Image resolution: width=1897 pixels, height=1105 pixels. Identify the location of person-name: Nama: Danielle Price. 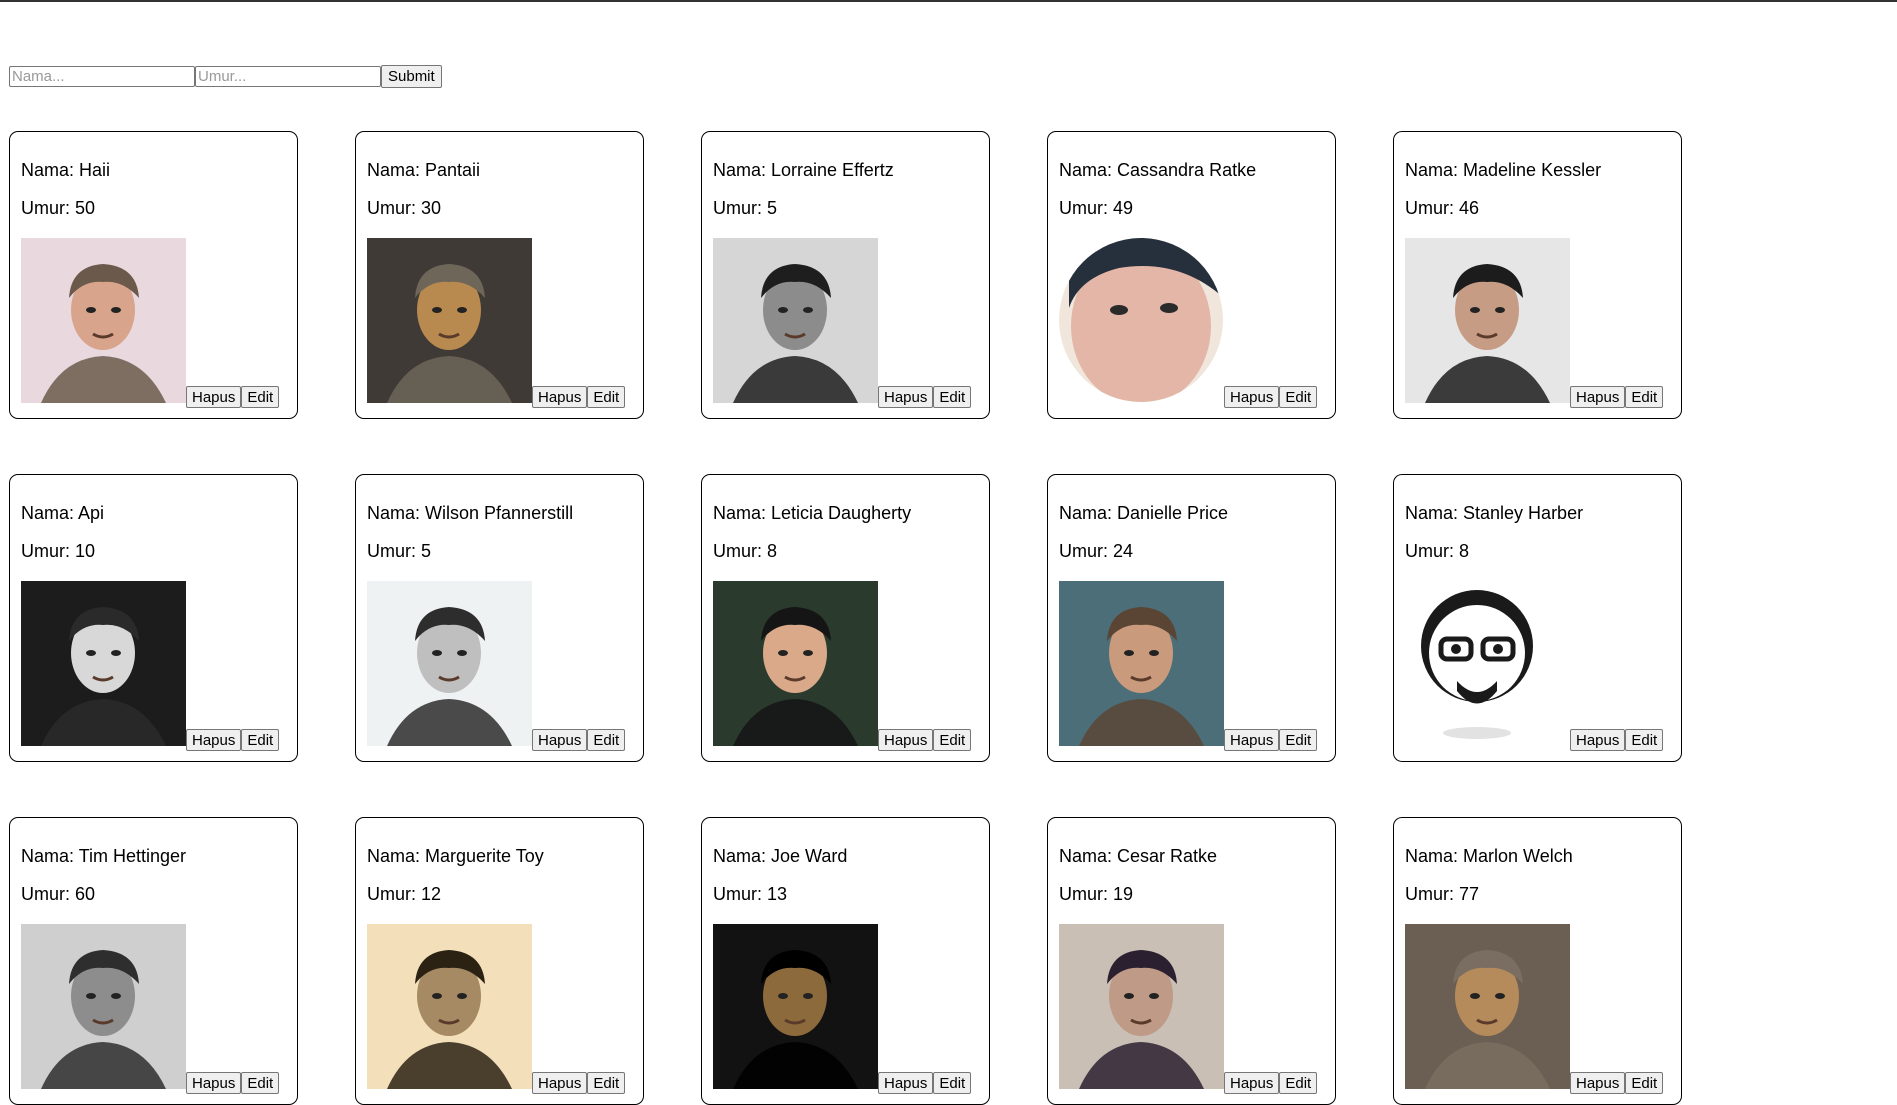
(1144, 513).